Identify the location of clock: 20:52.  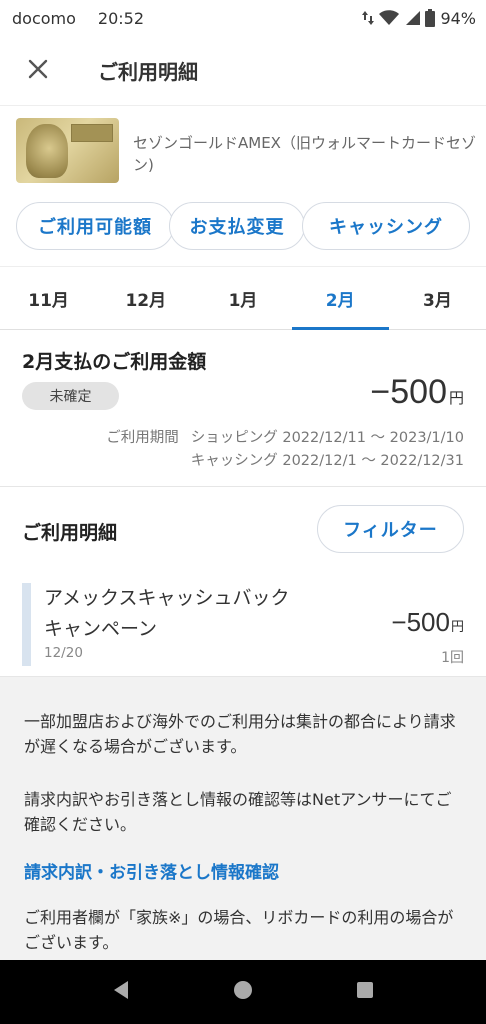
(121, 18).